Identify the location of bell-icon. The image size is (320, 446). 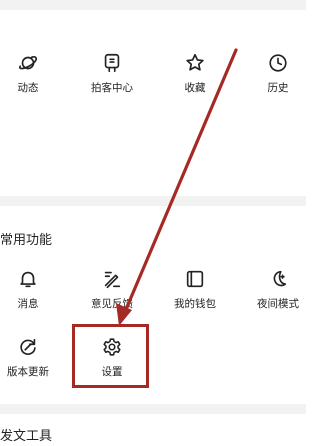
(28, 279).